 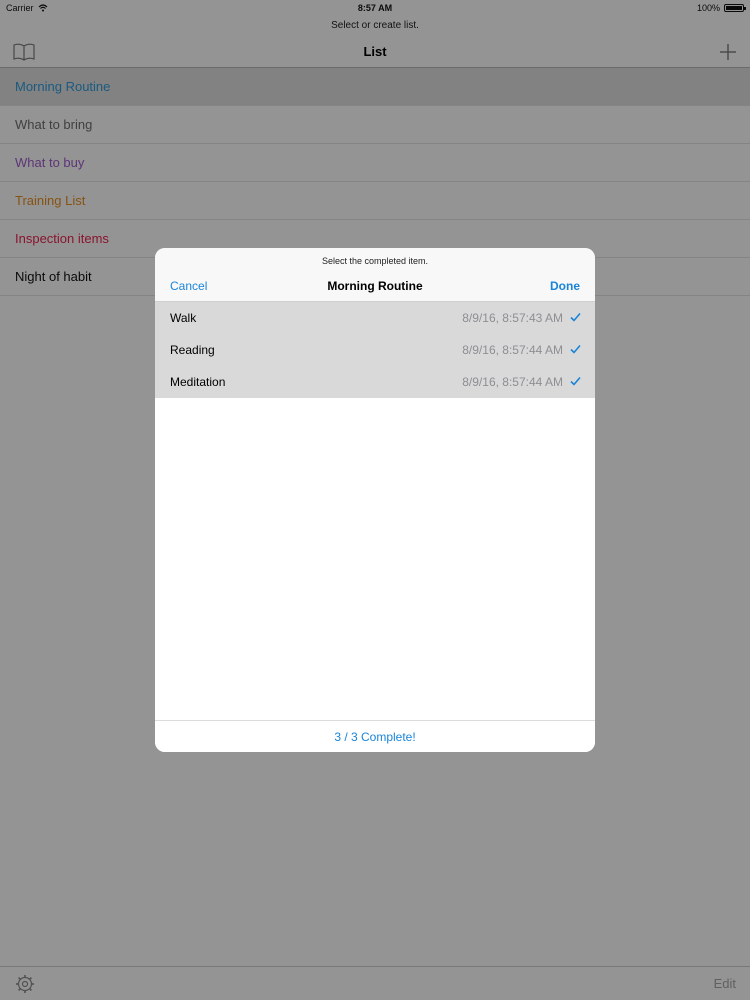 I want to click on completion-status: 3 / 3 Complete!, so click(x=375, y=737).